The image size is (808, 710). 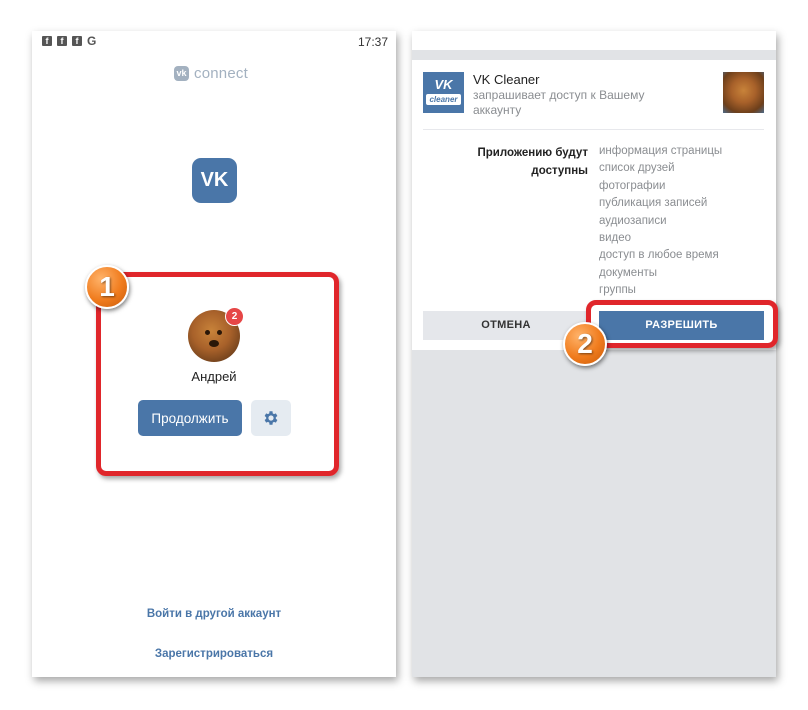 I want to click on vk-small-logo-icon: vk, so click(x=181, y=73).